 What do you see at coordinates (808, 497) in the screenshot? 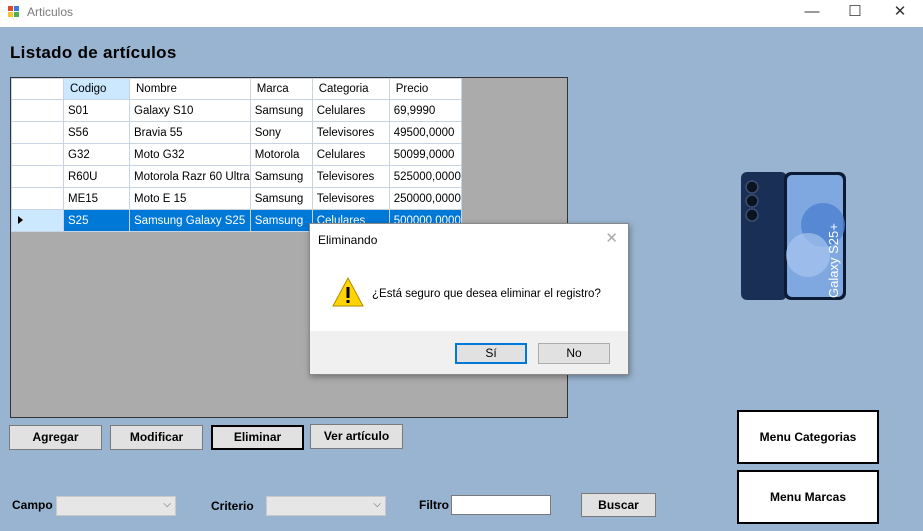
I see `menu-marcas-button: Menu Marcas` at bounding box center [808, 497].